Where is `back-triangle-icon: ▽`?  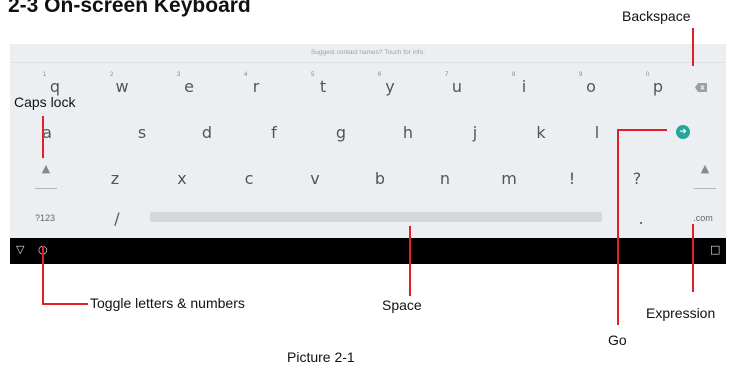 back-triangle-icon: ▽ is located at coordinates (20, 249).